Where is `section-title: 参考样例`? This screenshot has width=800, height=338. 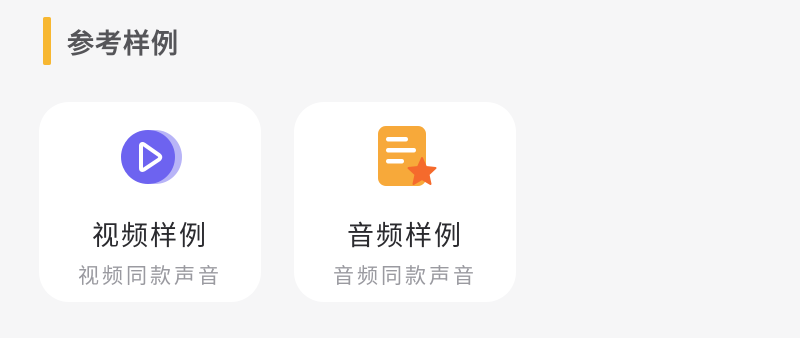
section-title: 参考样例 is located at coordinates (123, 44).